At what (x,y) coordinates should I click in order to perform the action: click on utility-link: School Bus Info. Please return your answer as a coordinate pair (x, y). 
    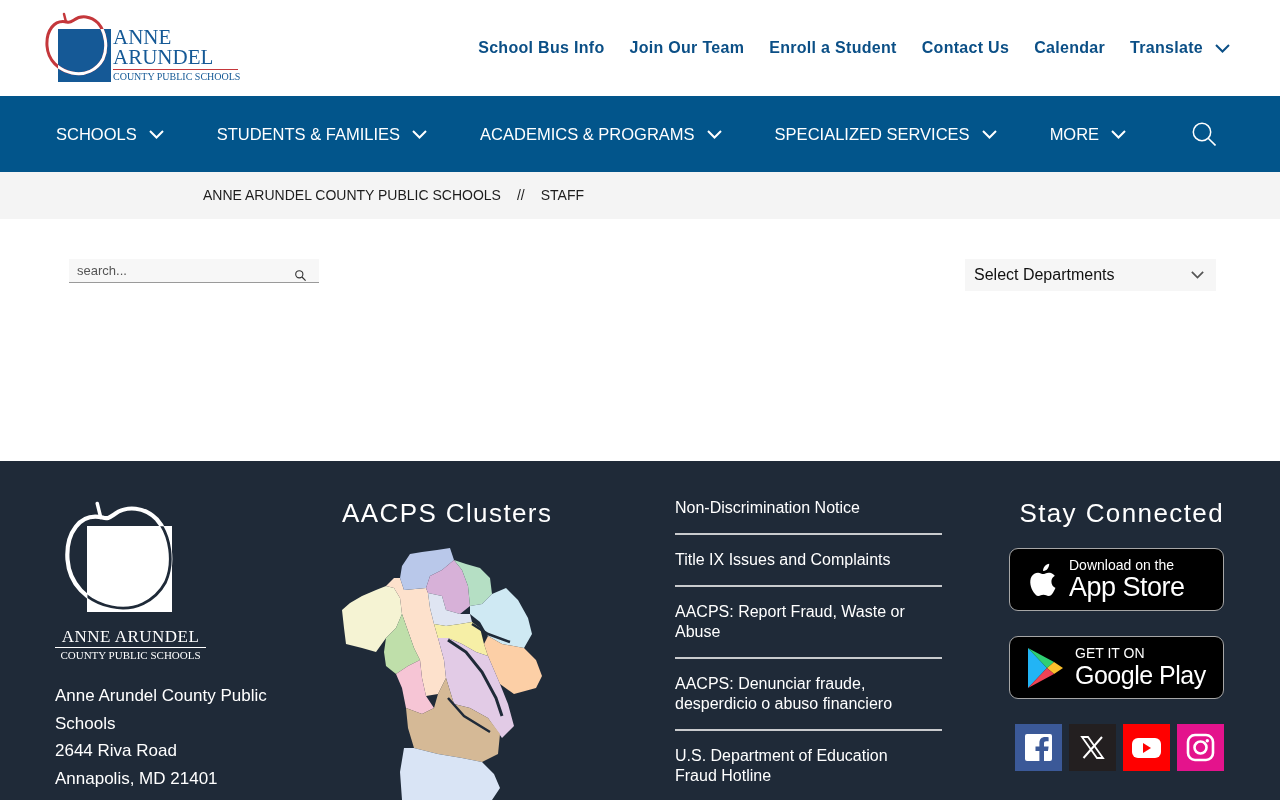
    Looking at the image, I should click on (541, 48).